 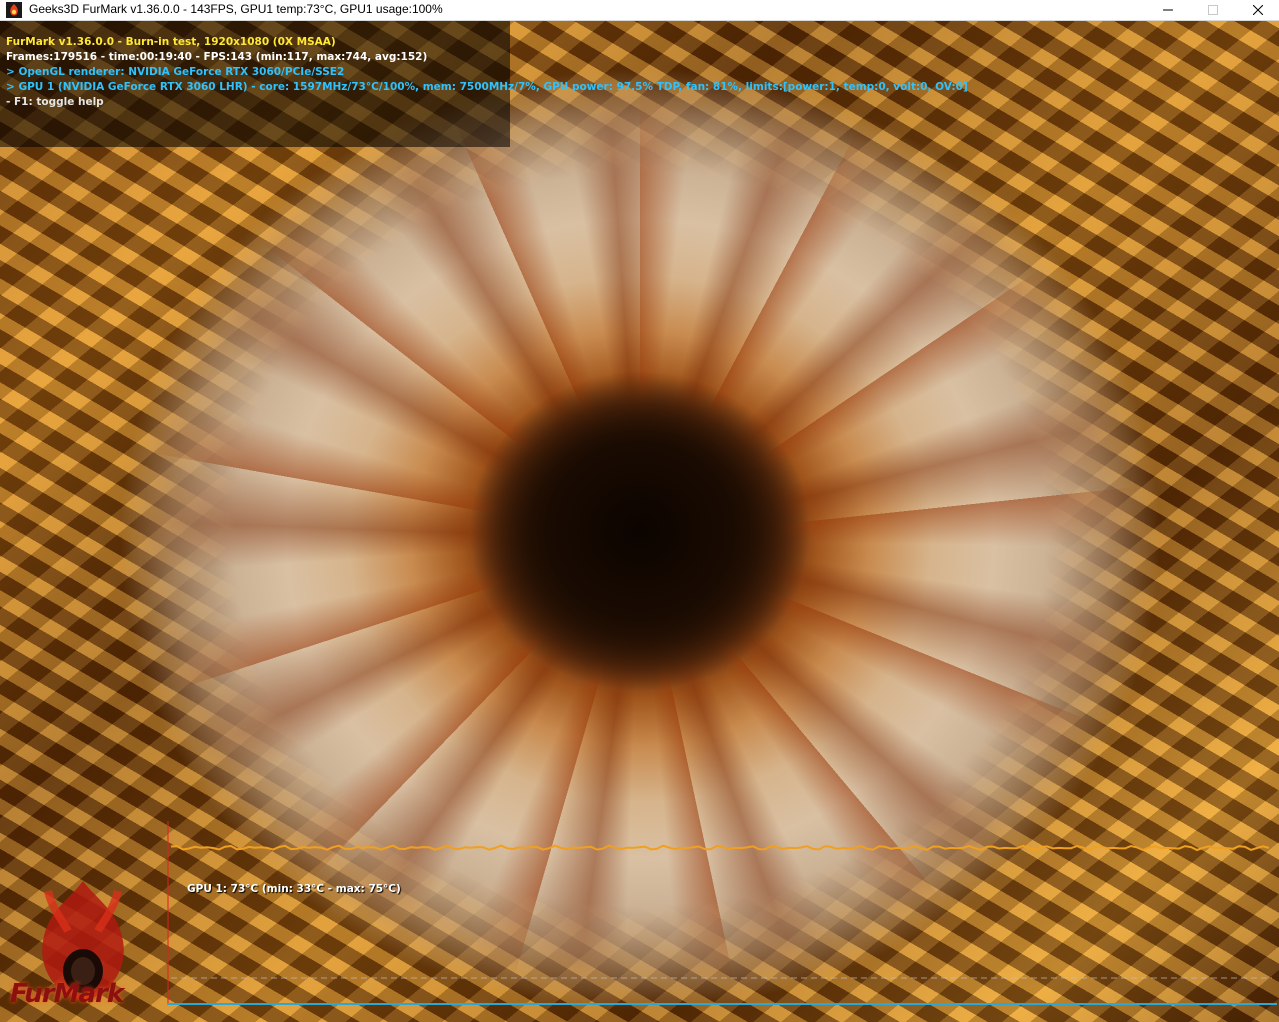 What do you see at coordinates (640, 531) in the screenshot?
I see `donut-center` at bounding box center [640, 531].